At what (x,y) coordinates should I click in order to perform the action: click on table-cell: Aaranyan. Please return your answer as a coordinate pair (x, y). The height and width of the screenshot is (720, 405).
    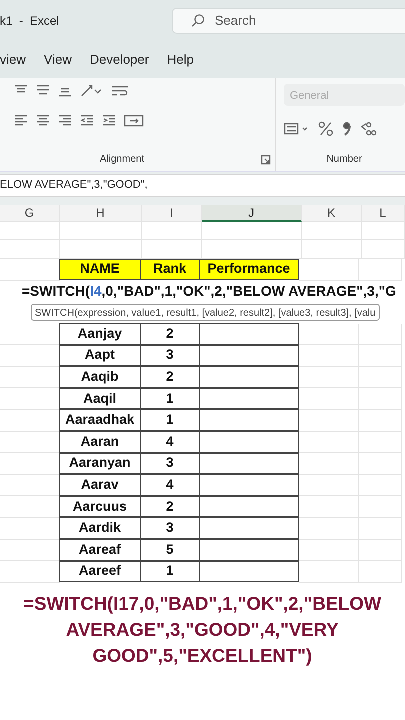
    Looking at the image, I should click on (100, 463).